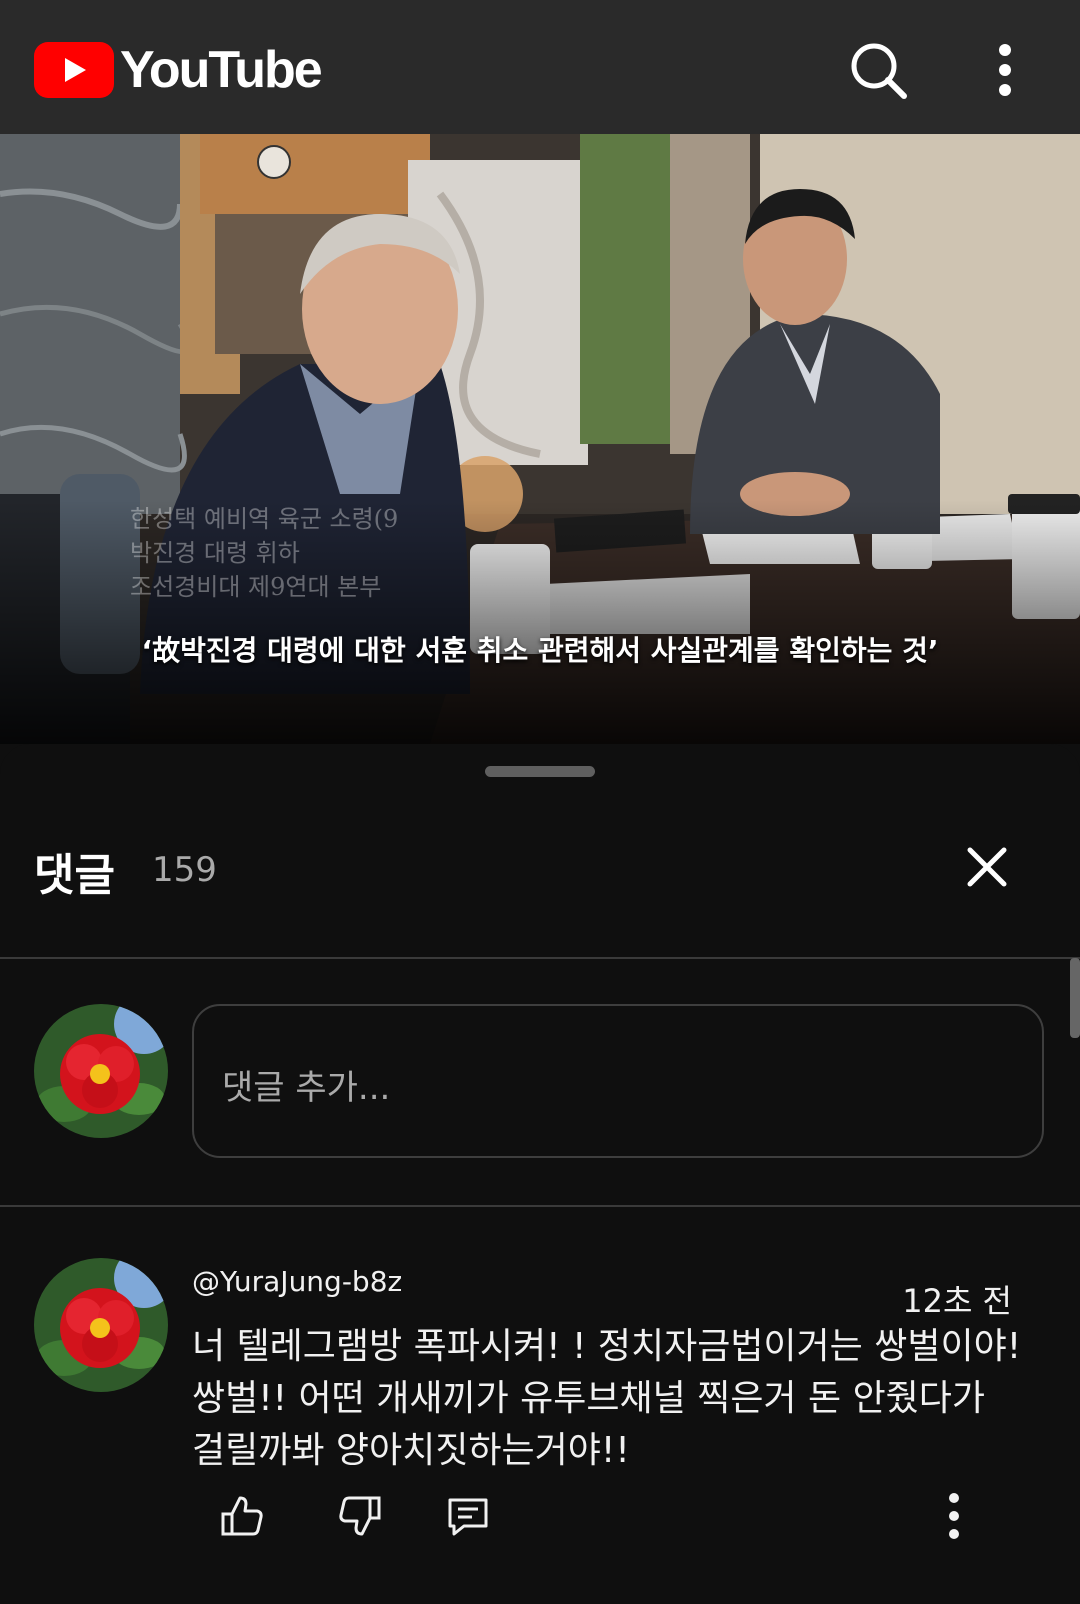 This screenshot has height=1604, width=1080. What do you see at coordinates (1005, 72) in the screenshot?
I see `more-vert-icon` at bounding box center [1005, 72].